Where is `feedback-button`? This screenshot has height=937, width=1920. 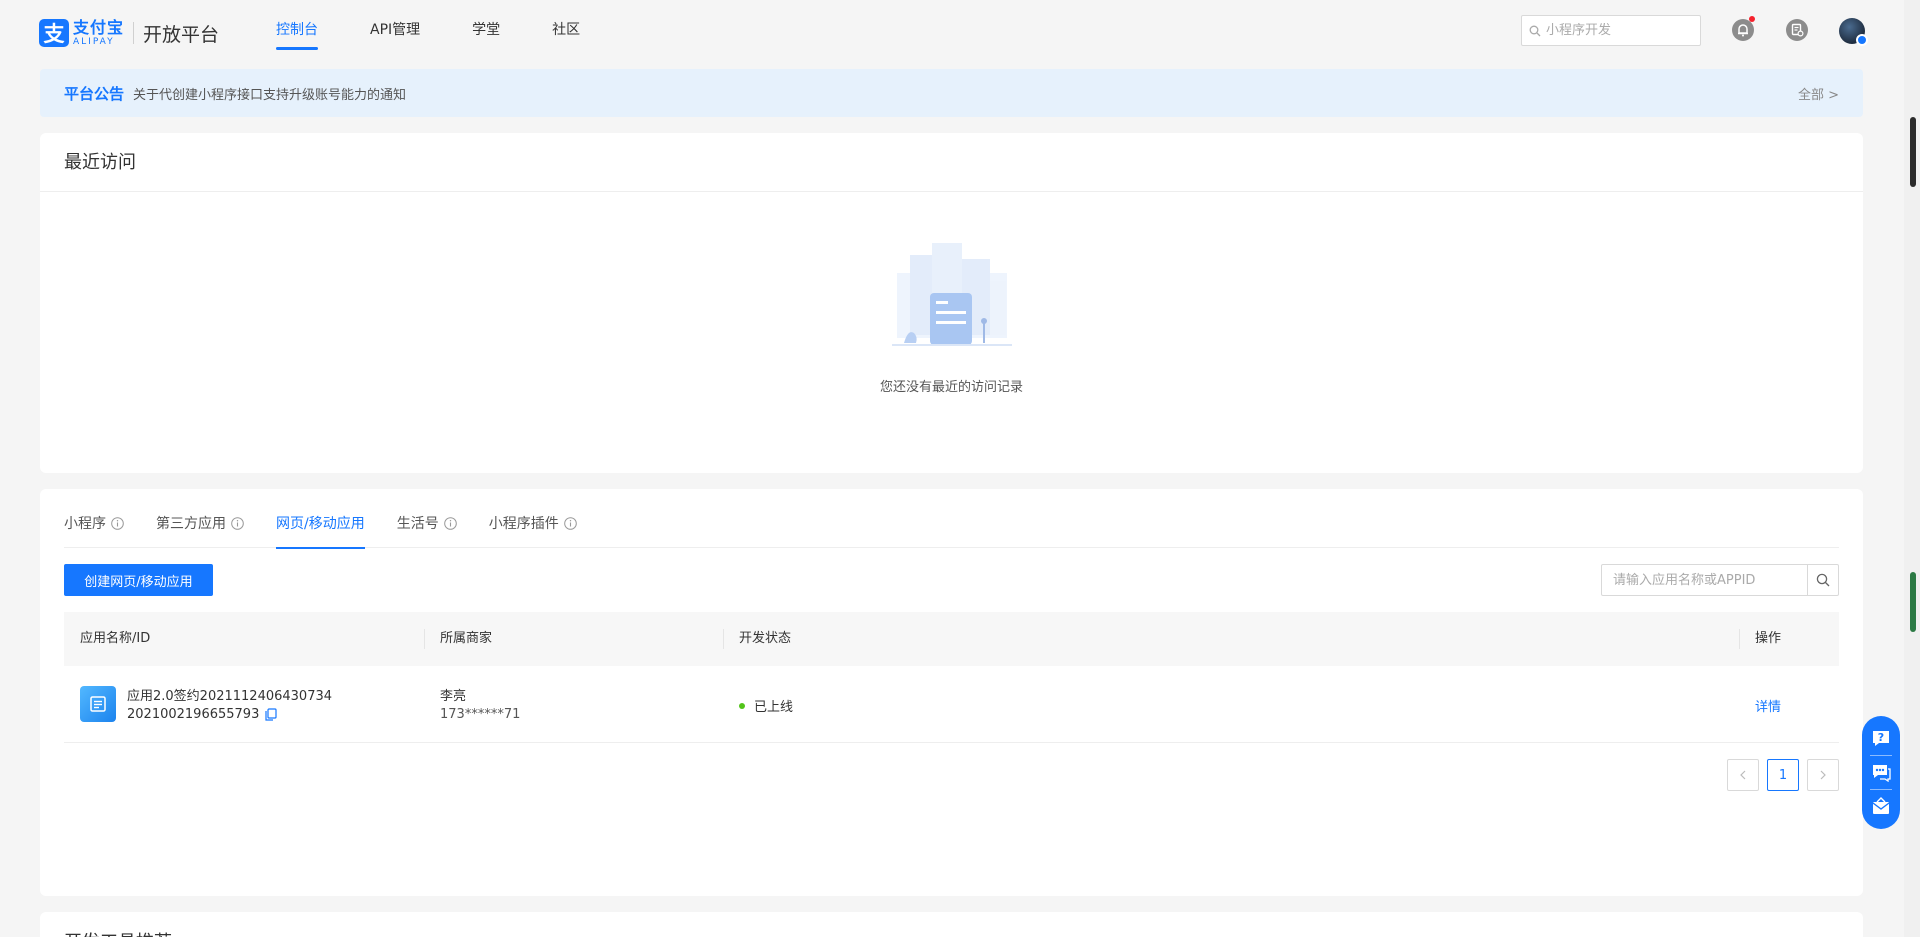 feedback-button is located at coordinates (1881, 807).